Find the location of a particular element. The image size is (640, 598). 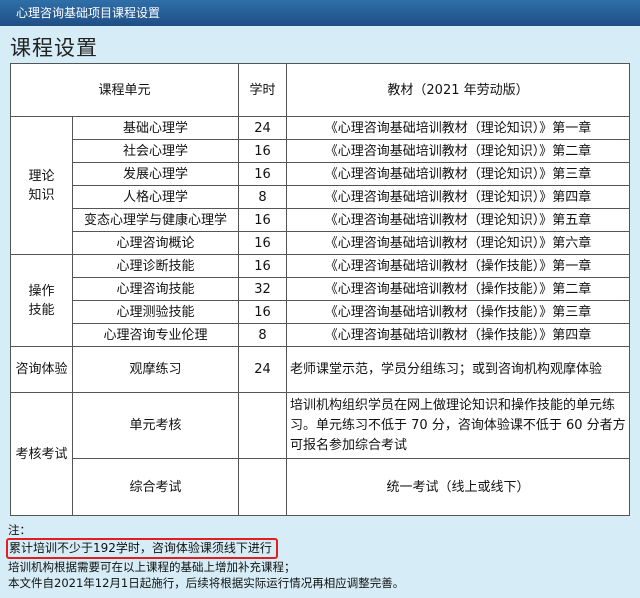

textbook-cell: 《心理咨询基础培训教材（理论知识）》第六章 is located at coordinates (458, 243).